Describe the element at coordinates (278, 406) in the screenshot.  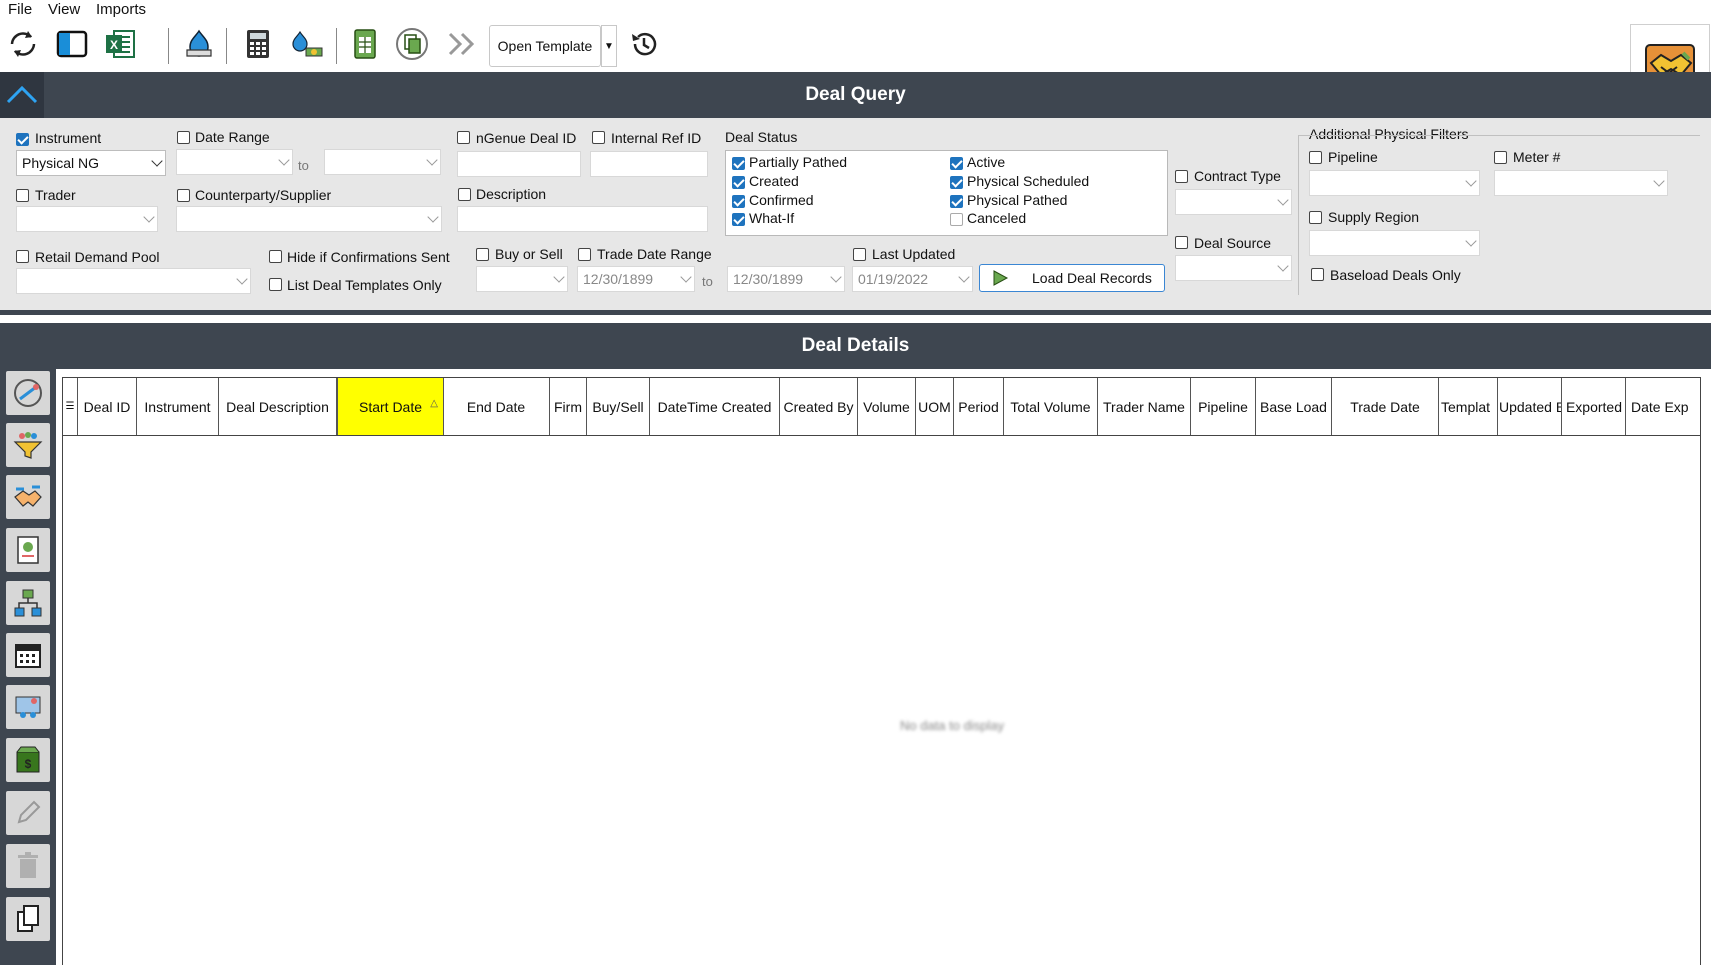
I see `col-deal-description: Deal Description` at that location.